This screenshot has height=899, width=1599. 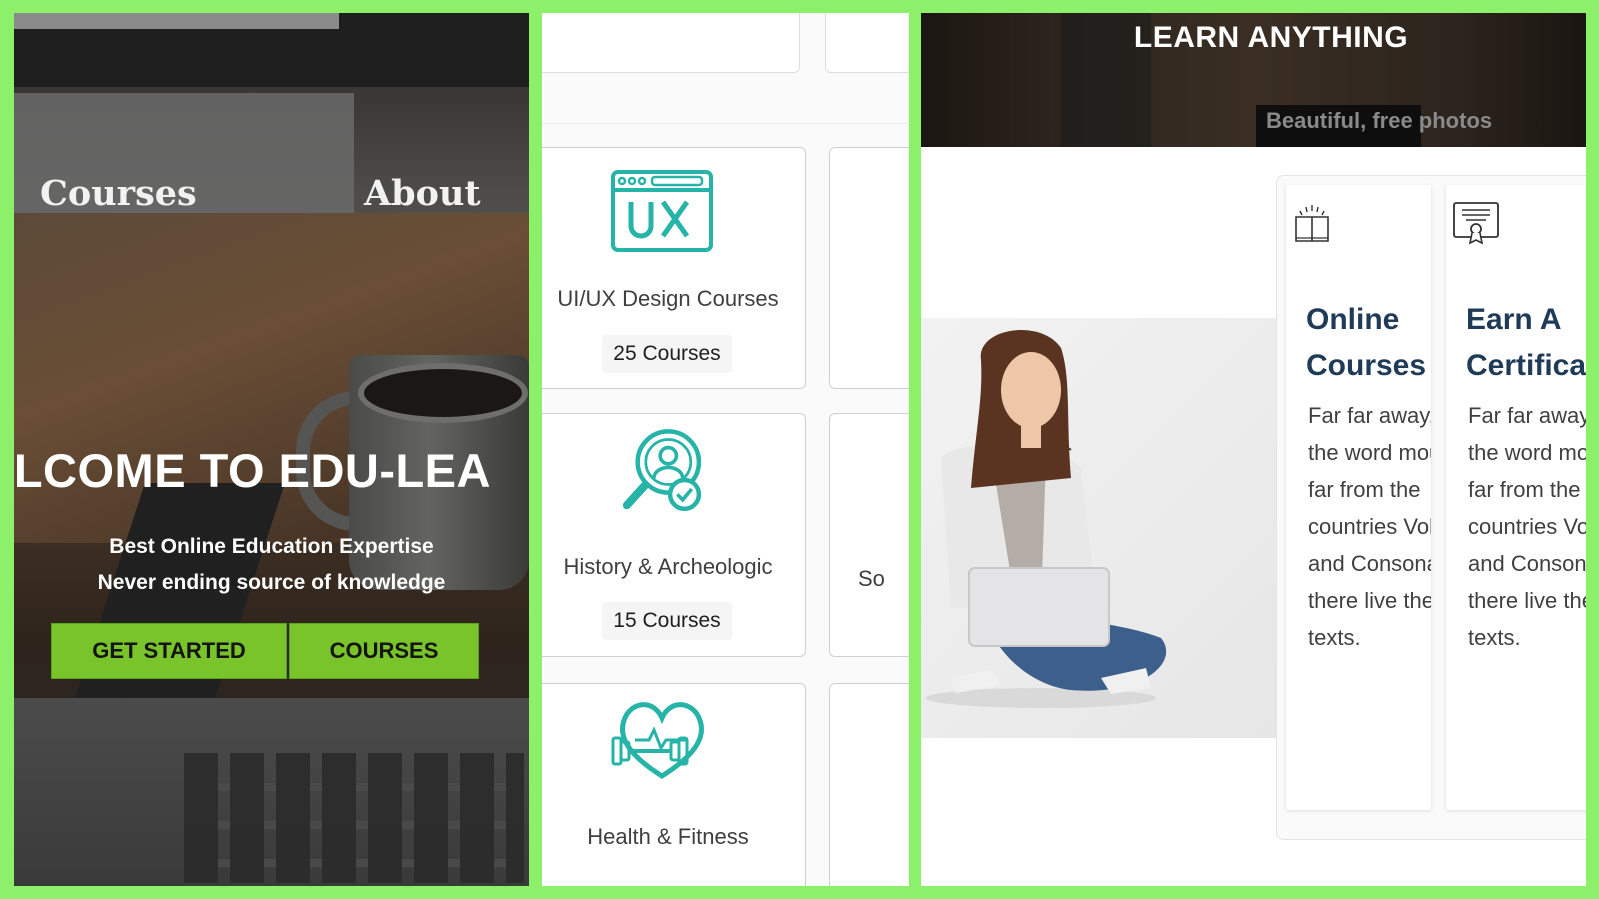 What do you see at coordinates (1366, 342) in the screenshot?
I see `feature-title: Online Courses` at bounding box center [1366, 342].